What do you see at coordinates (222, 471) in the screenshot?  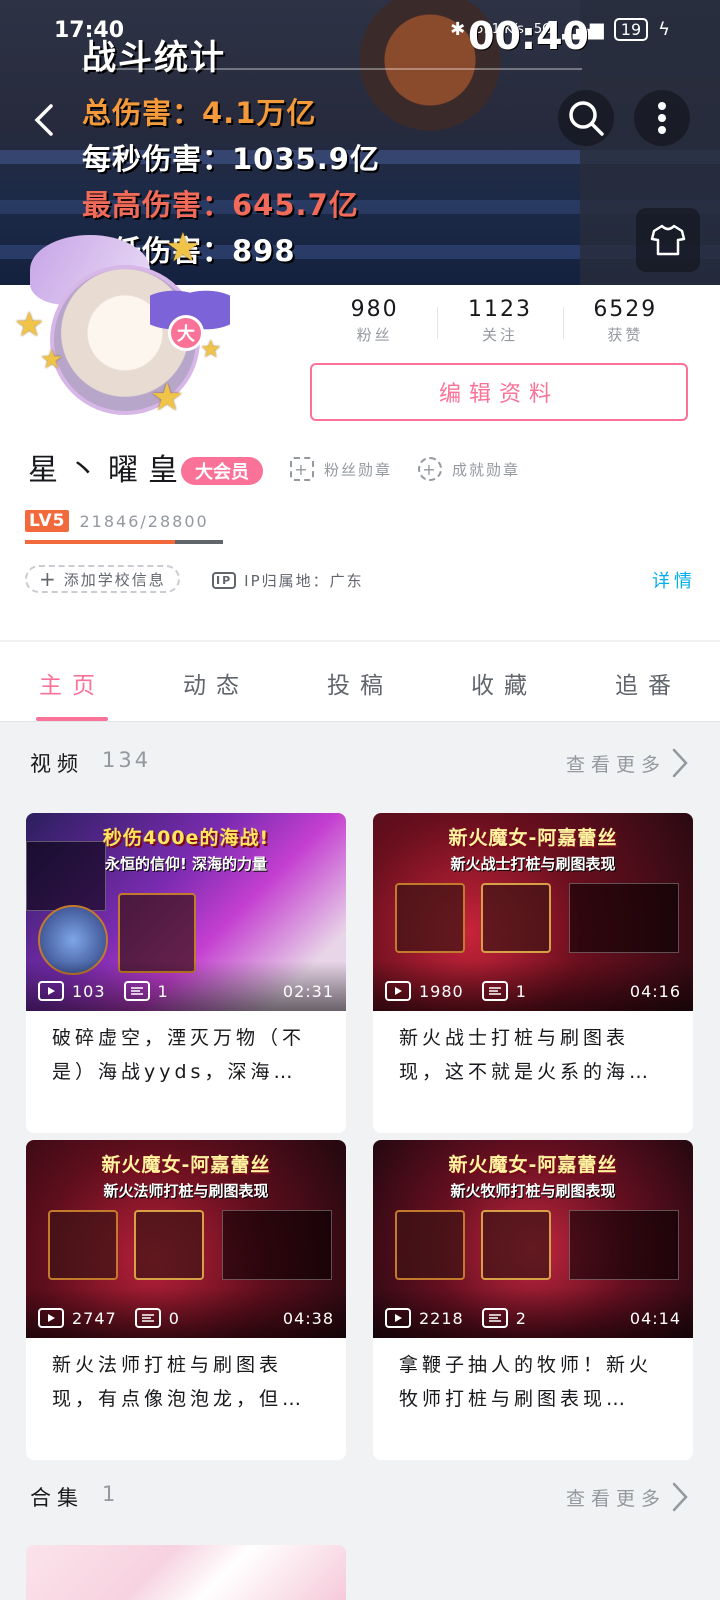 I see `vip-badge: 大会员` at bounding box center [222, 471].